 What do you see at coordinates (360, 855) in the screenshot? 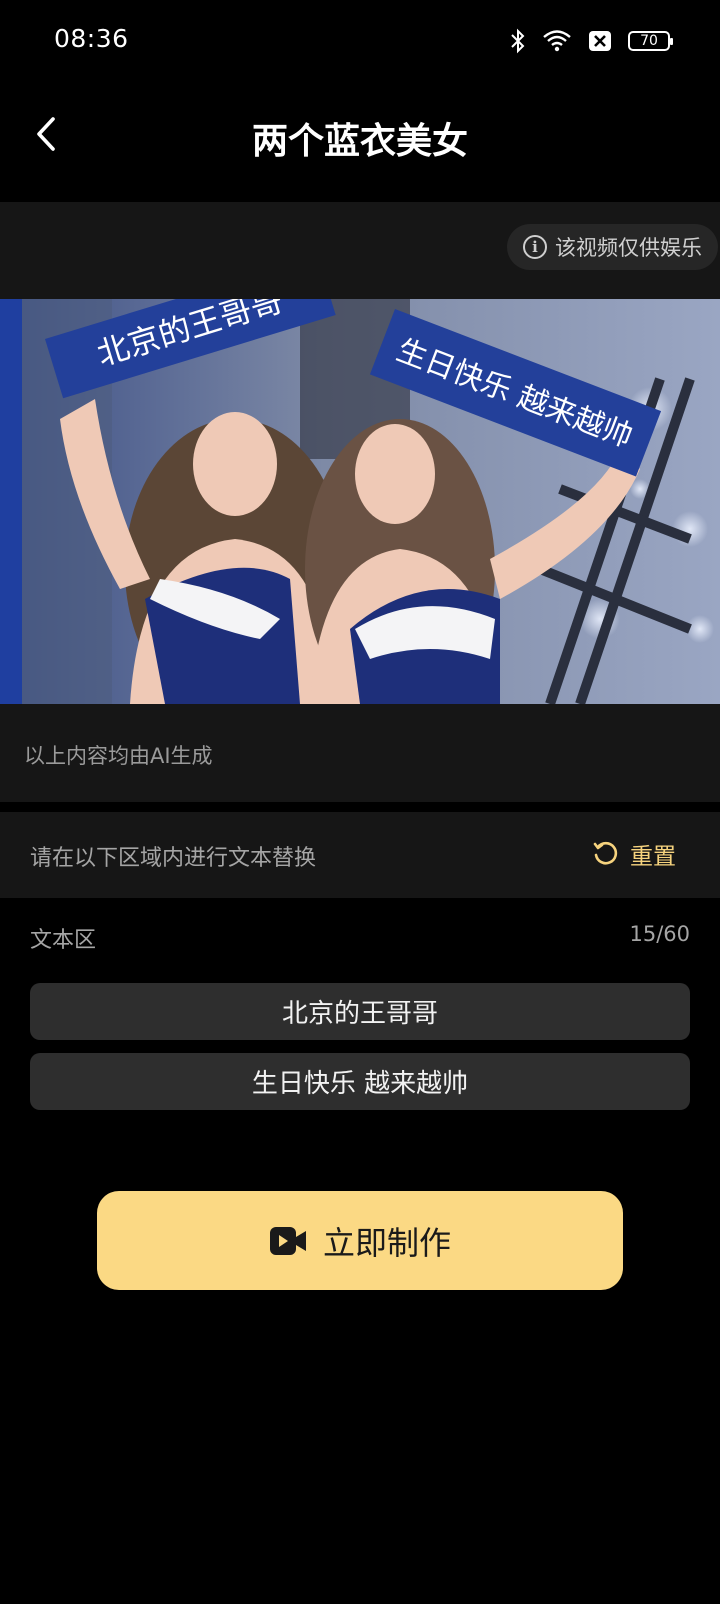
I see `replace-bar: 请在以下区域内进行文本替换 重置` at bounding box center [360, 855].